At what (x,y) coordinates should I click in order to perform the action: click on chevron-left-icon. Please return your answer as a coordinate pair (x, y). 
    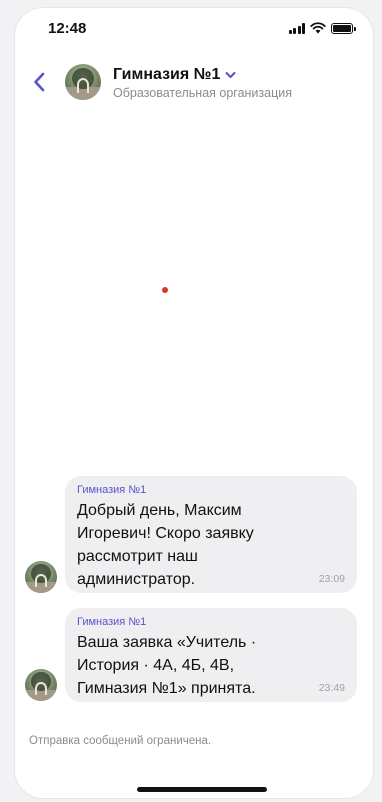
    Looking at the image, I should click on (39, 82).